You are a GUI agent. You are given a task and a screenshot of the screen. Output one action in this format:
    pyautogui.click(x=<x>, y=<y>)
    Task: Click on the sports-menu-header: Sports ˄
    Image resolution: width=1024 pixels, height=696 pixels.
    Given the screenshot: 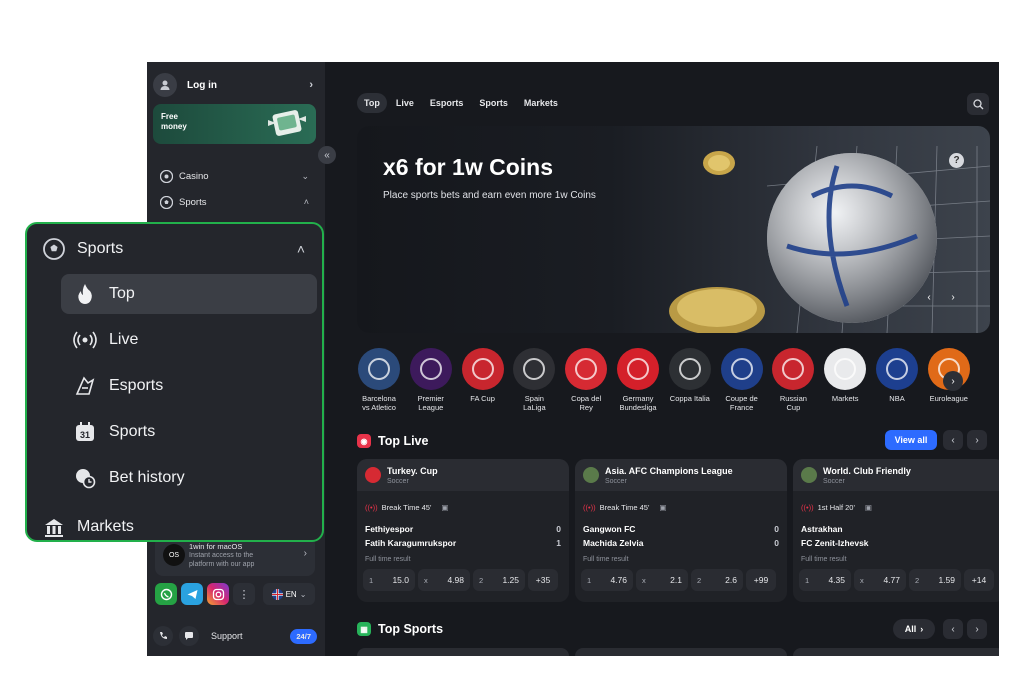 What is the action you would take?
    pyautogui.click(x=174, y=249)
    